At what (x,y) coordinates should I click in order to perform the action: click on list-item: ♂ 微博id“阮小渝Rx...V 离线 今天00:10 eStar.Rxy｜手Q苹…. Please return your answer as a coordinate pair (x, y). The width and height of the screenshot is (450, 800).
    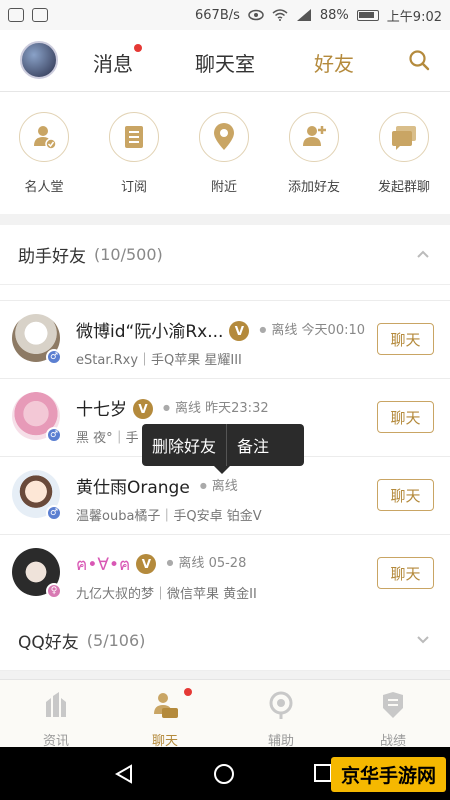
    Looking at the image, I should click on (225, 340).